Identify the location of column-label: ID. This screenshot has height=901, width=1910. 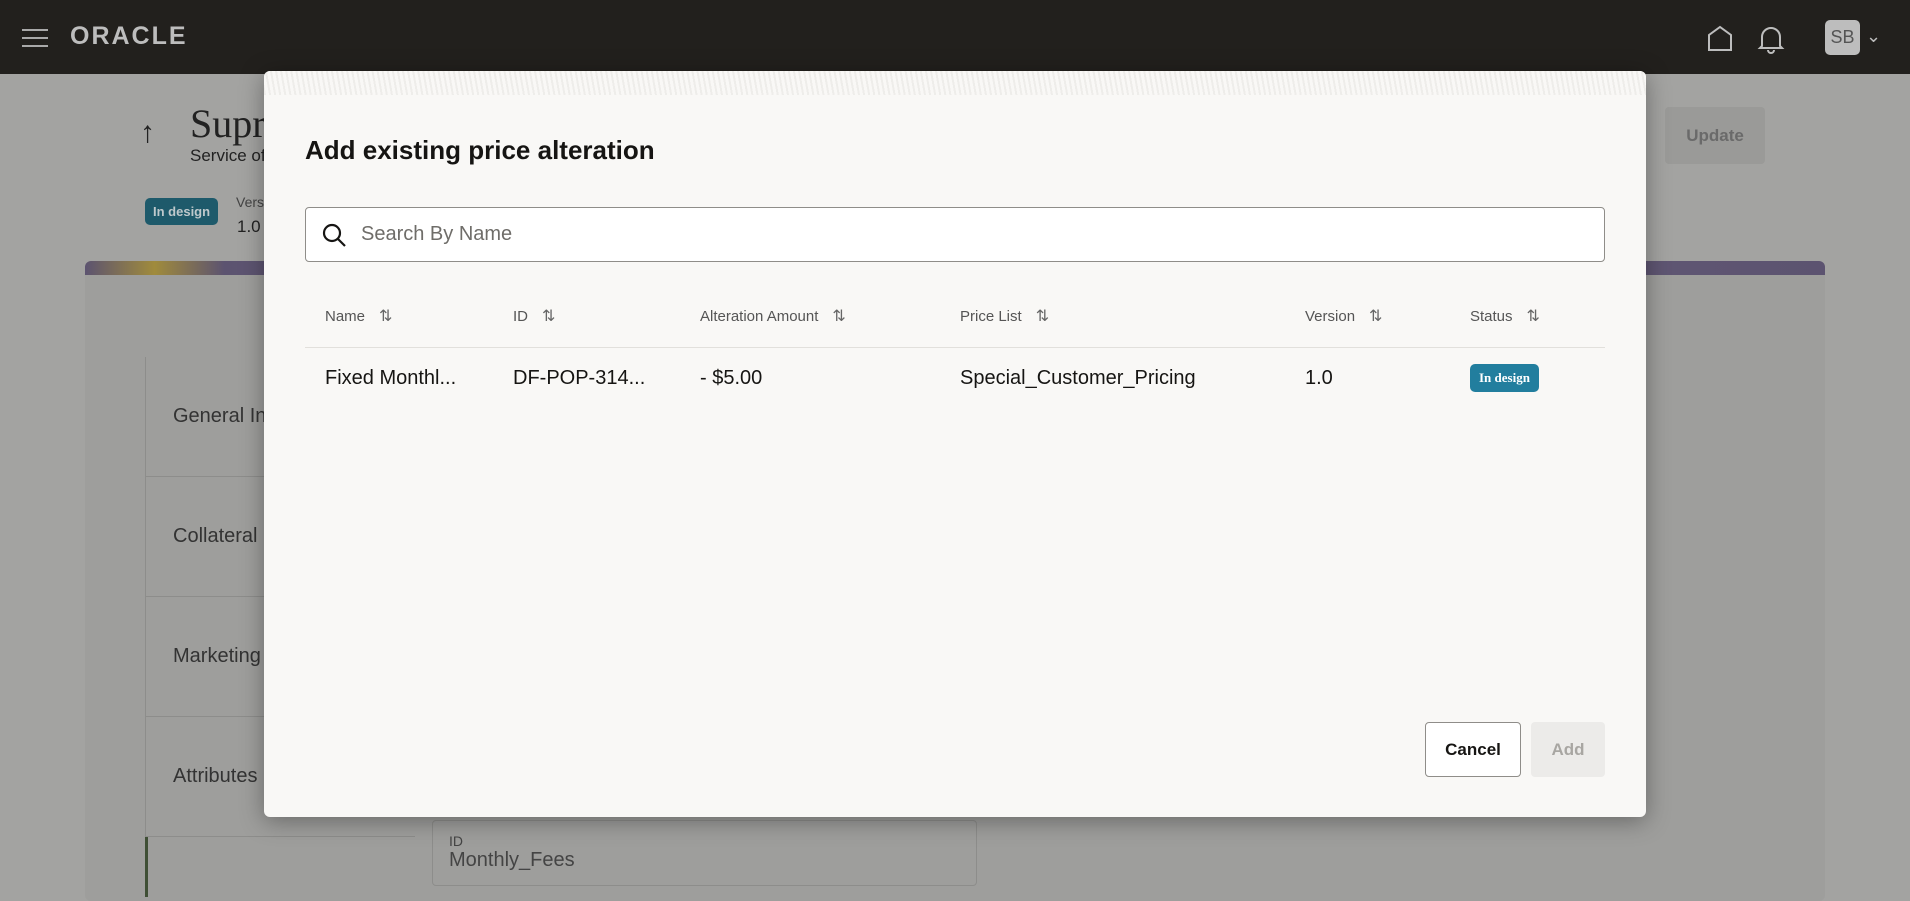
(520, 316).